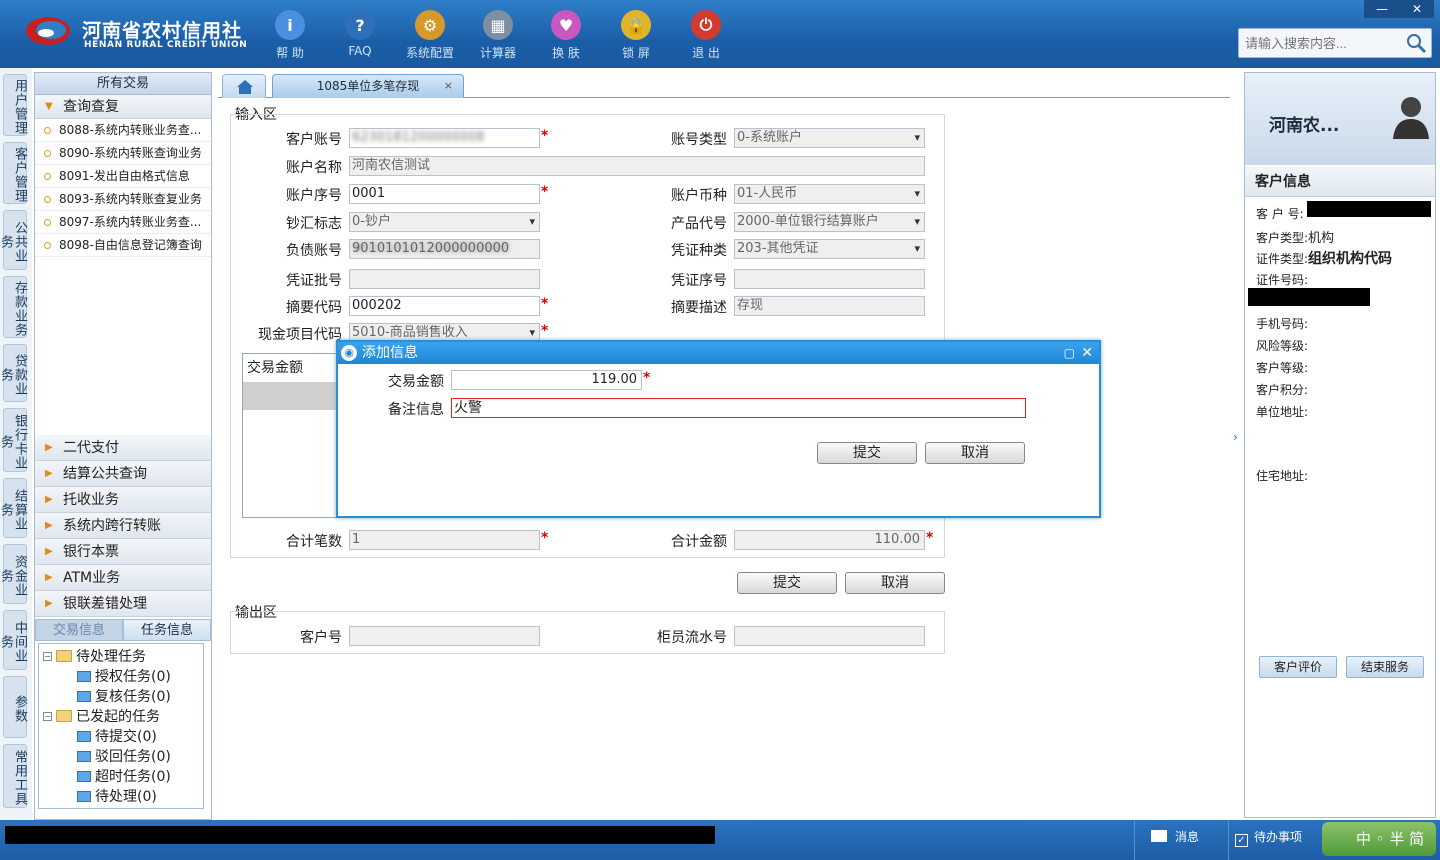 The image size is (1440, 860). I want to click on tab-close-icon: ×, so click(448, 86).